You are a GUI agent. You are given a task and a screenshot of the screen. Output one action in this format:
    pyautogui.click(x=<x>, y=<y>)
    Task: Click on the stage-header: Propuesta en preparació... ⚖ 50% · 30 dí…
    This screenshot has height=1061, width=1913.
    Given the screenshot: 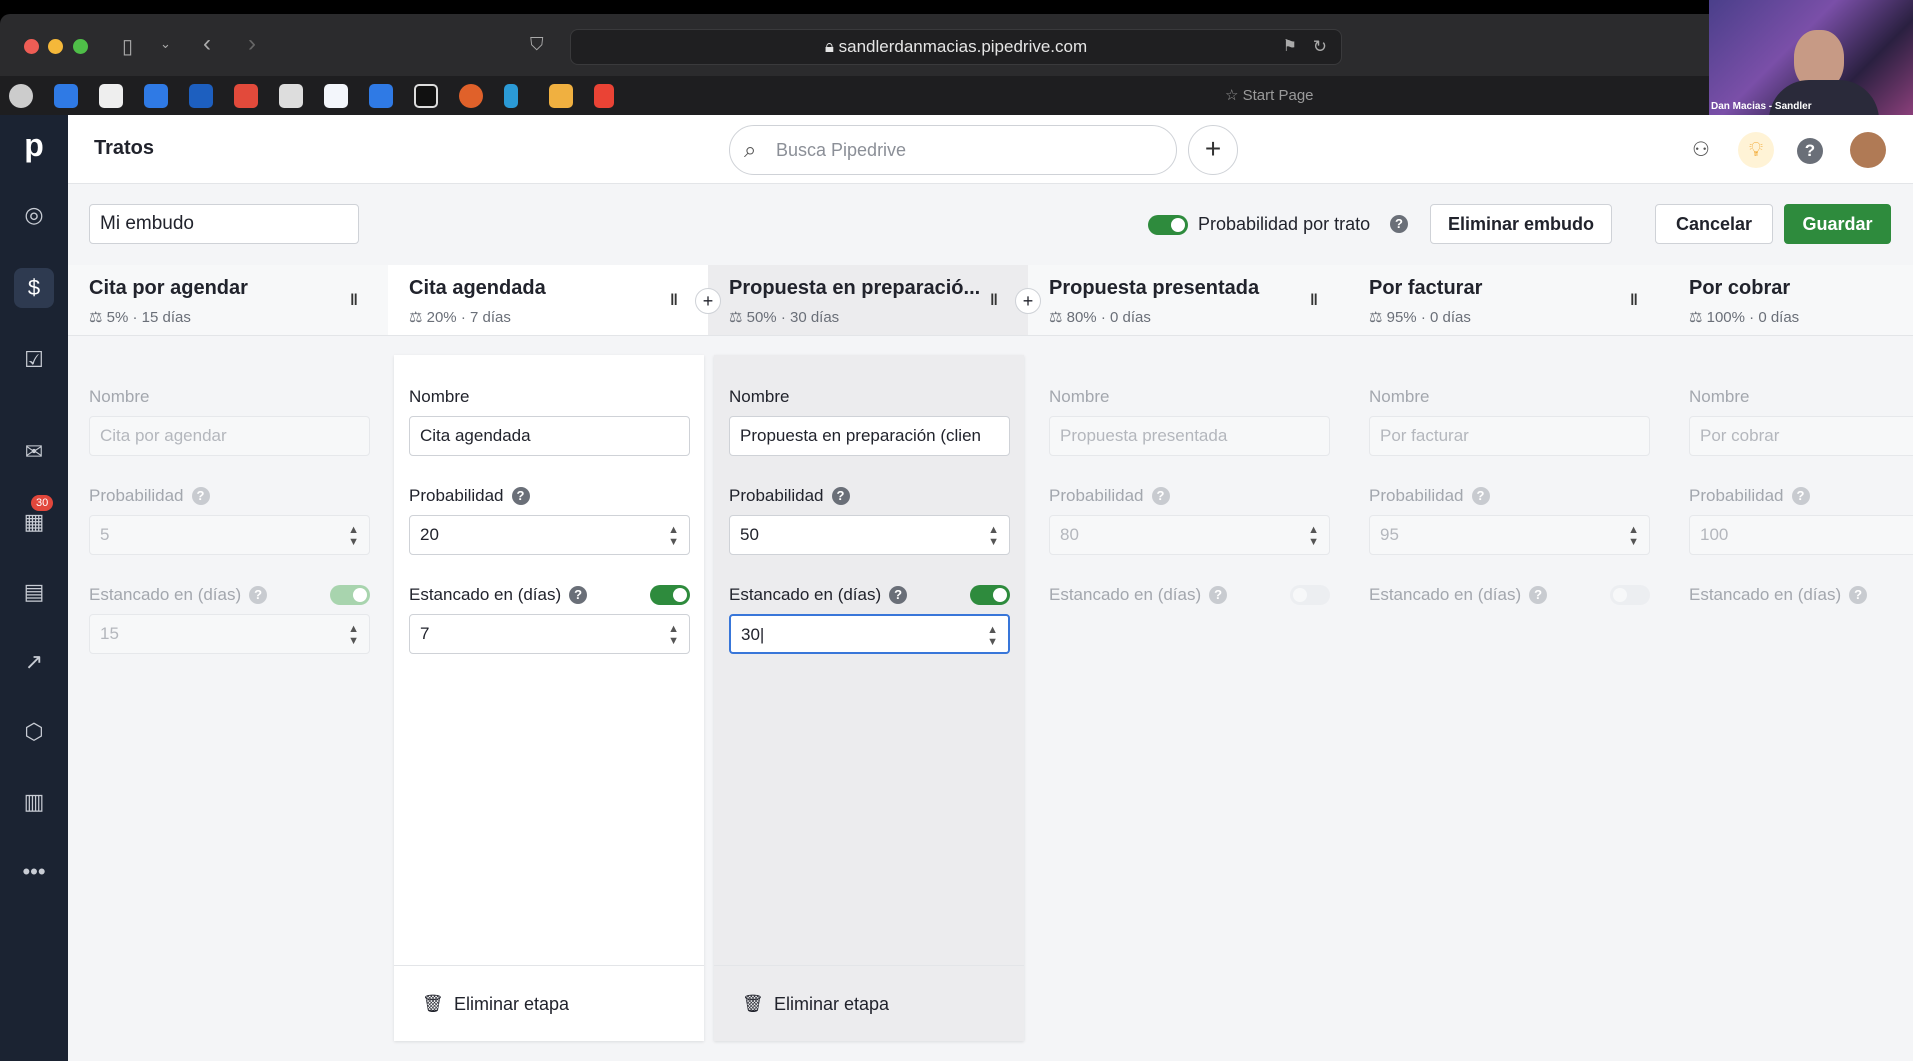 What is the action you would take?
    pyautogui.click(x=868, y=300)
    